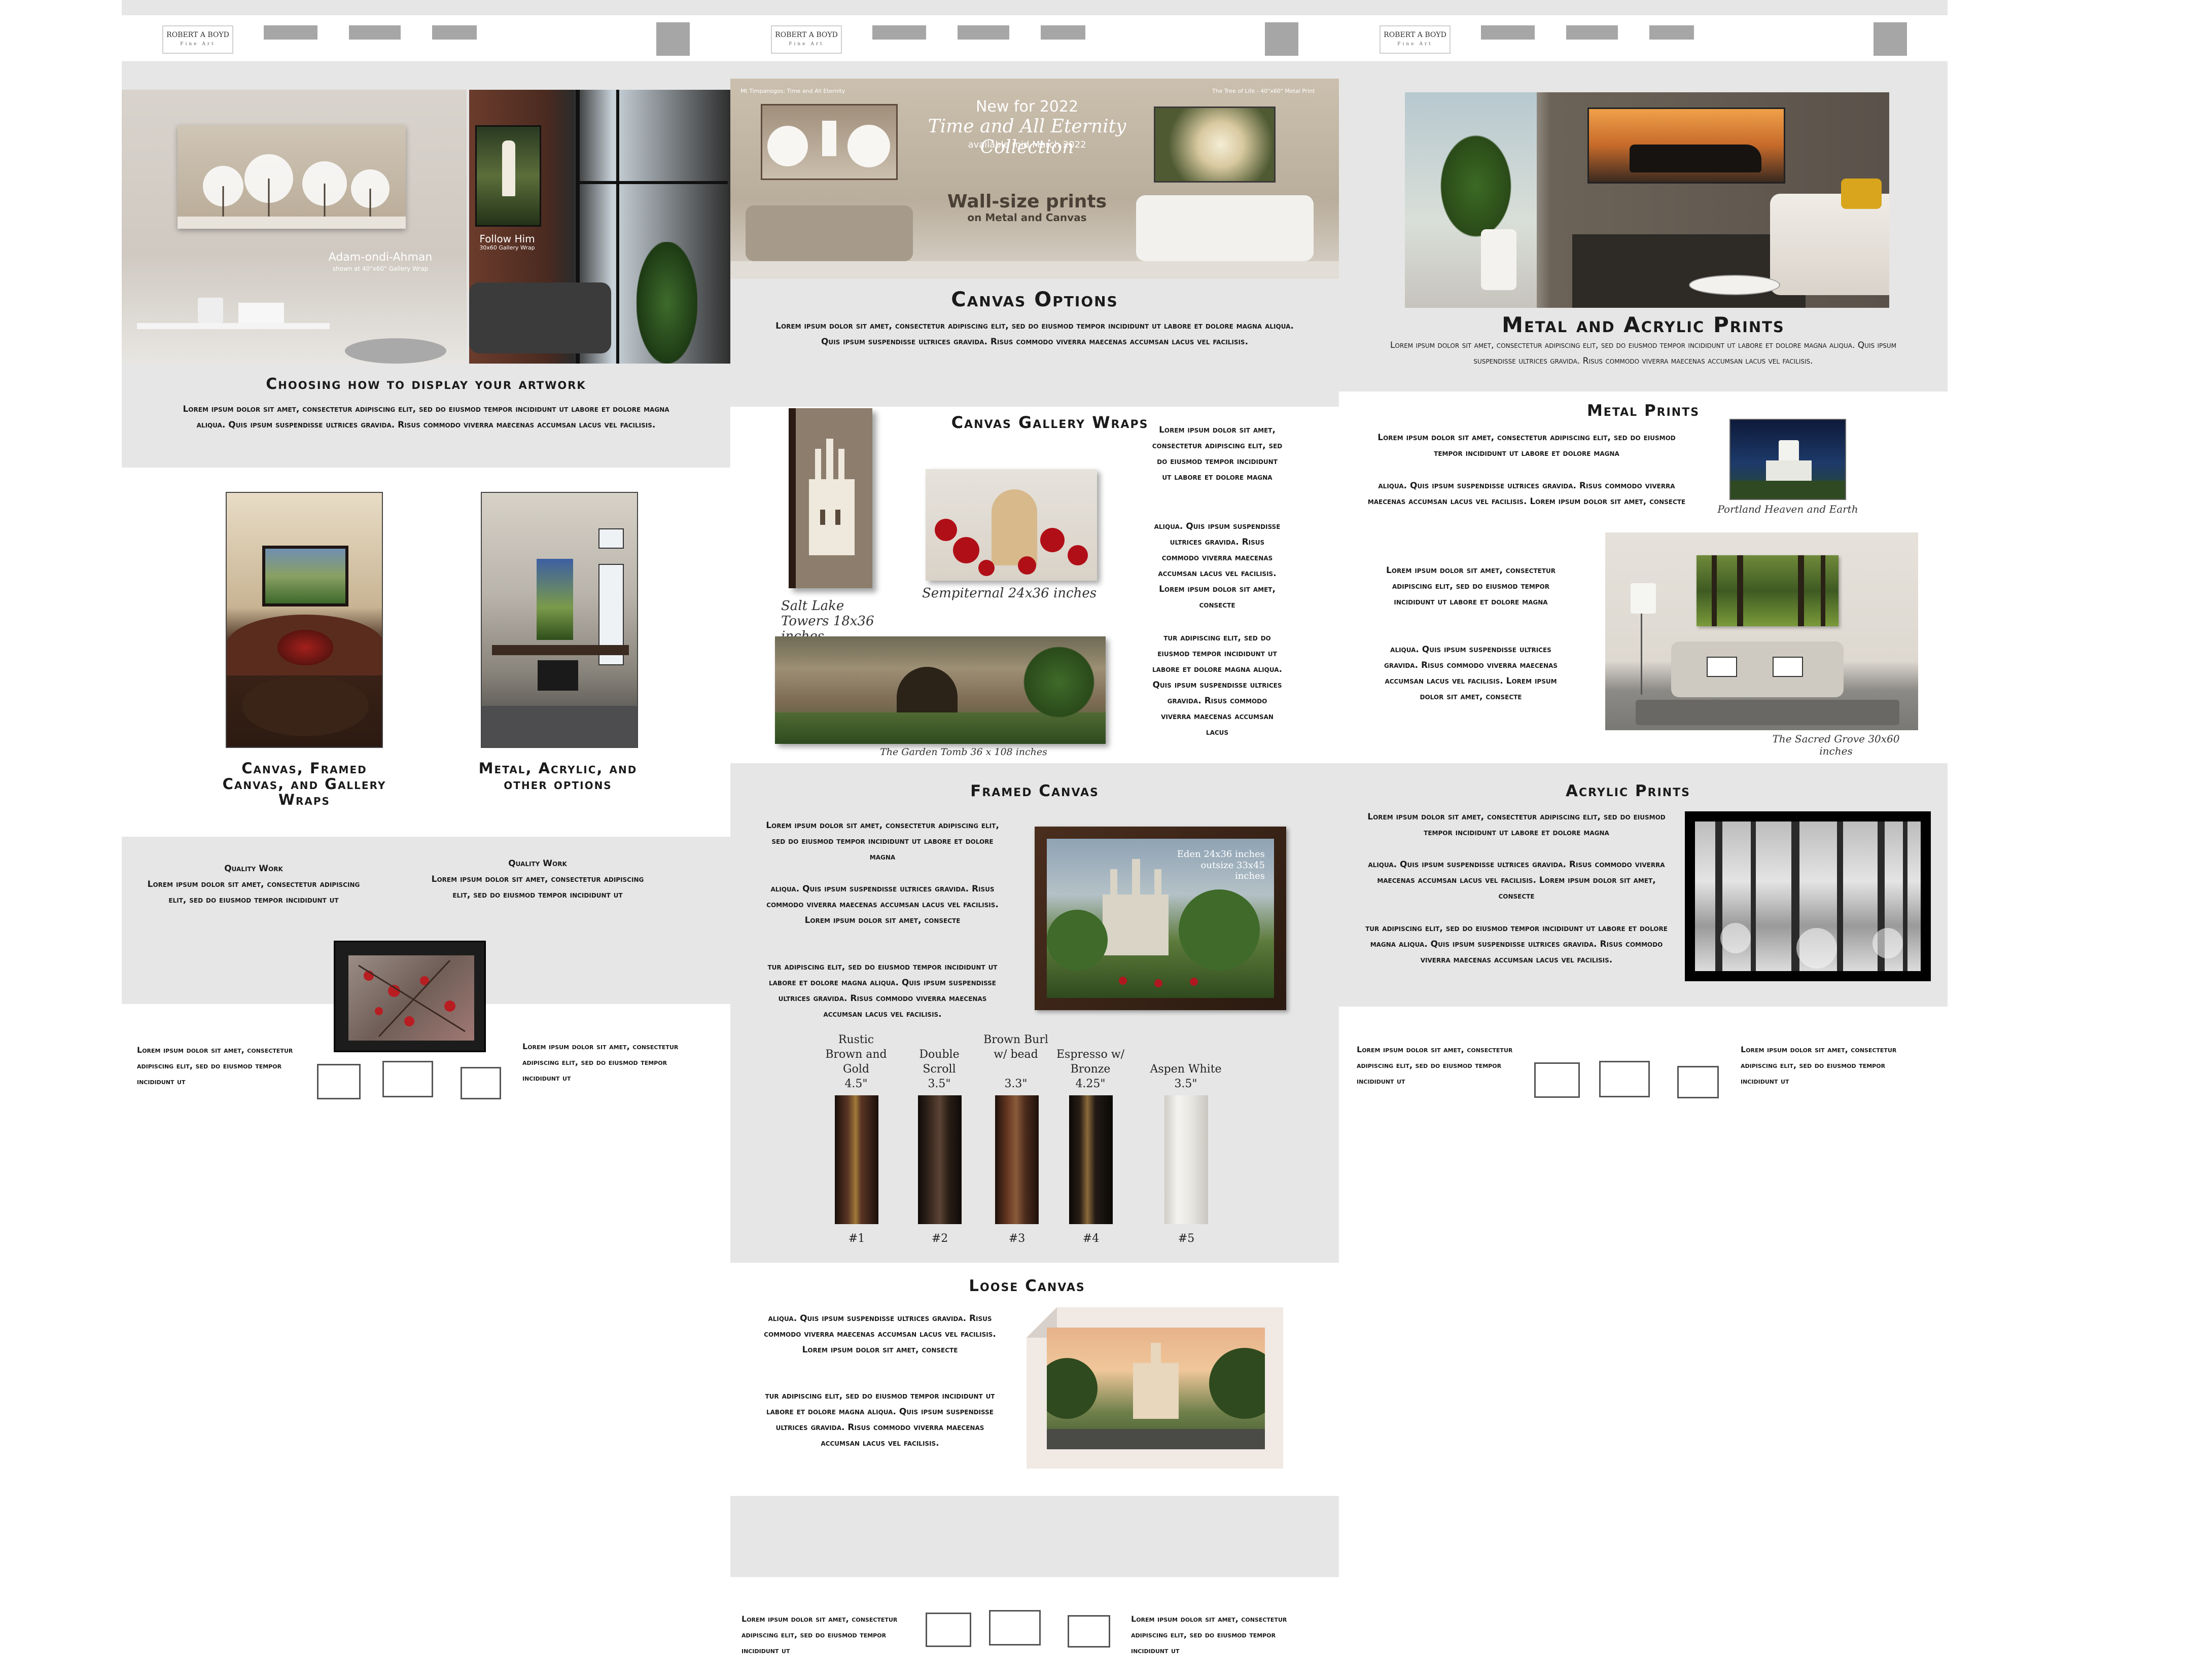  I want to click on metal-print-portland, so click(1788, 460).